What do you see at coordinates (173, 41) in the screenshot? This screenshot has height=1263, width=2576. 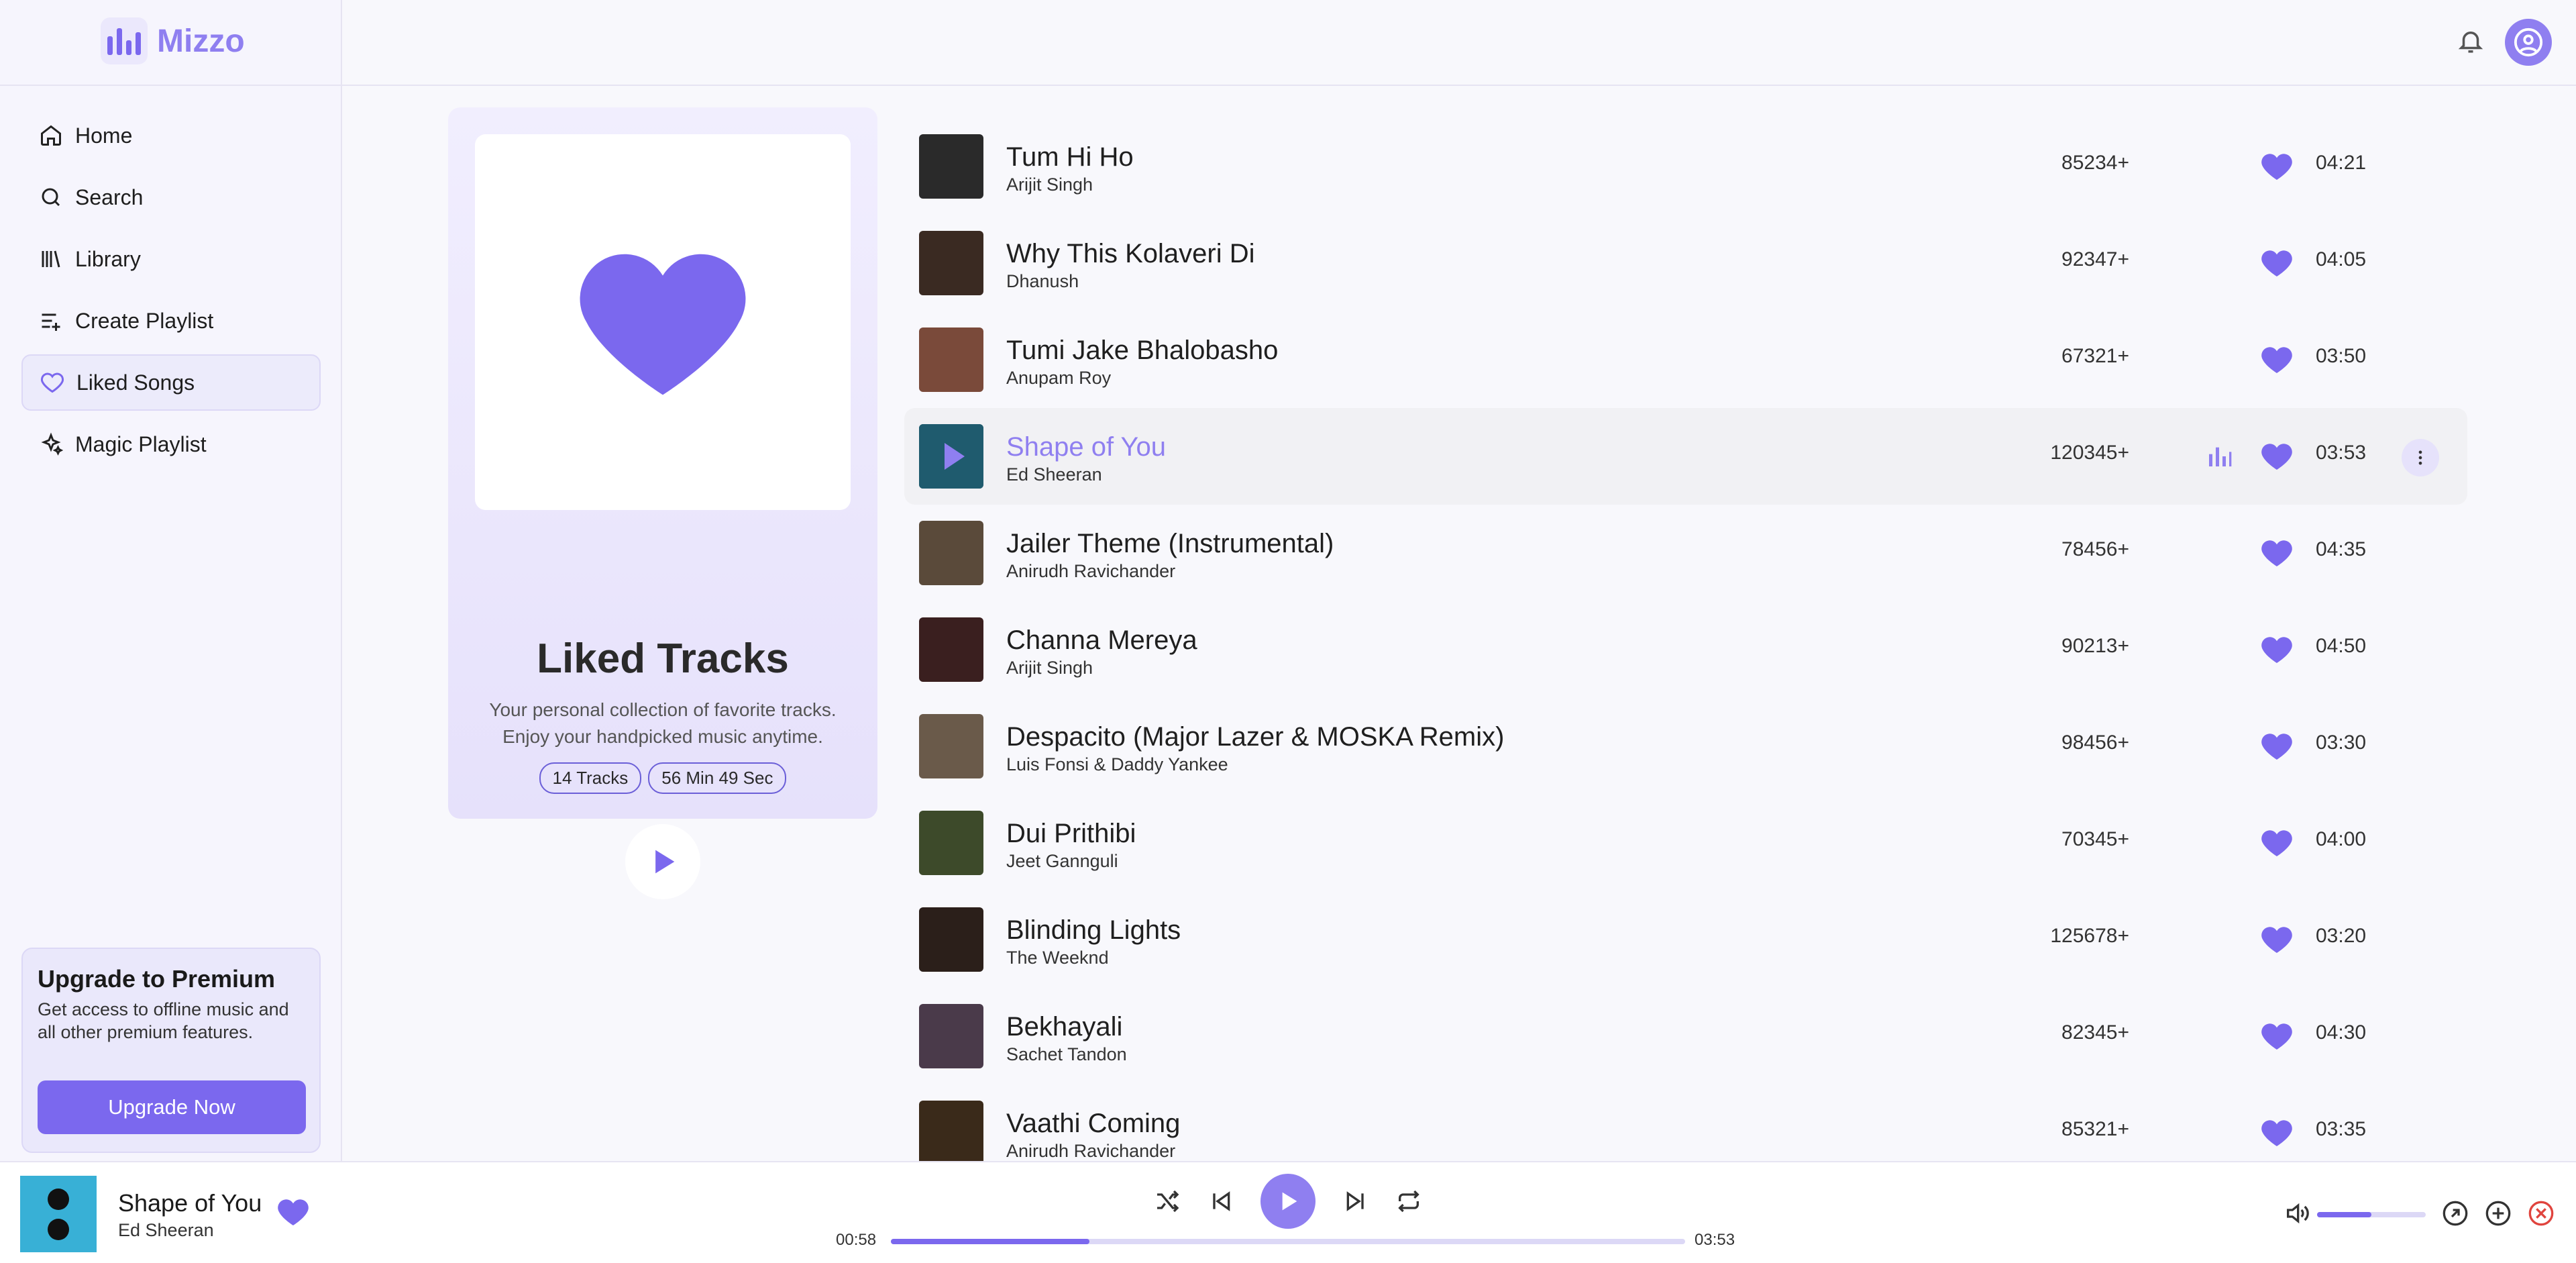 I see `logo: Mizzo` at bounding box center [173, 41].